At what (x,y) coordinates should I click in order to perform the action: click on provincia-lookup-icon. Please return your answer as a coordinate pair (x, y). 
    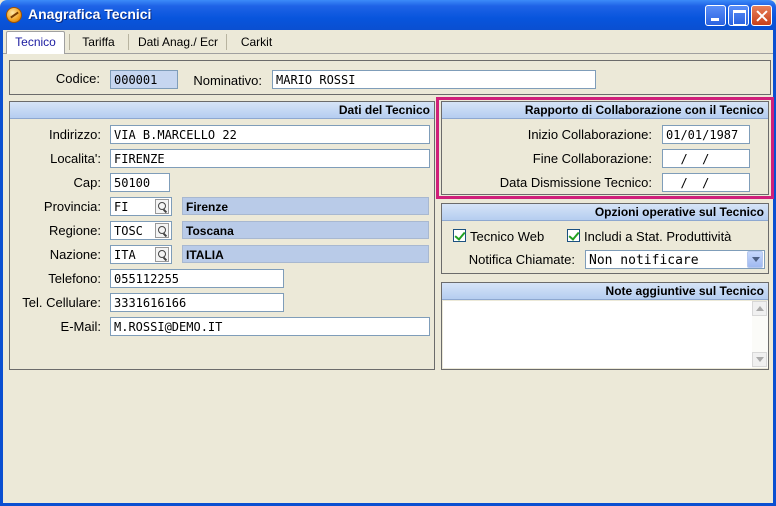
    Looking at the image, I should click on (162, 206).